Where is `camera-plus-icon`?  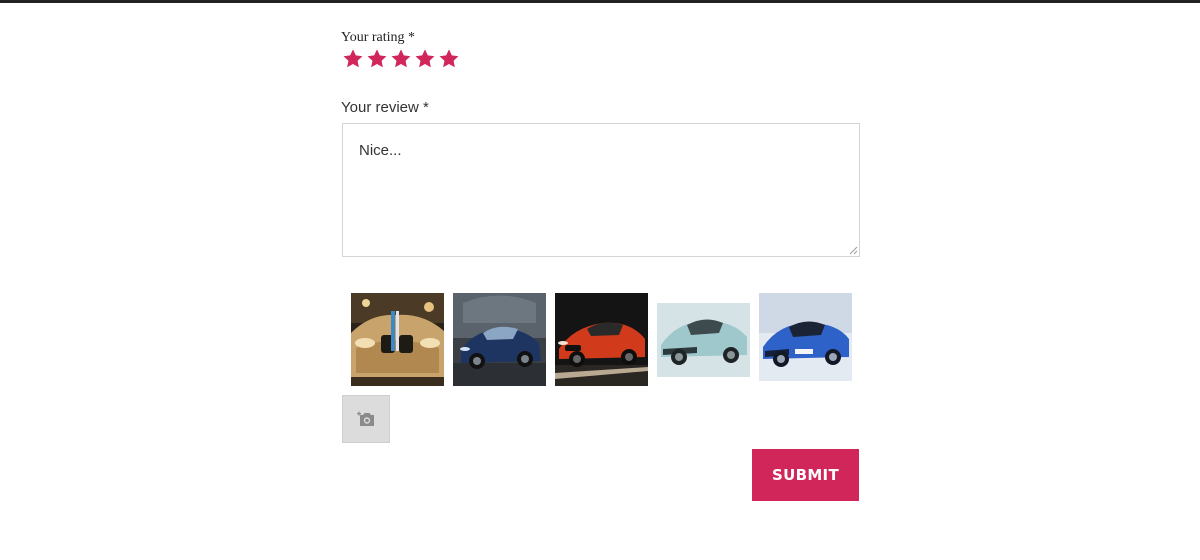 camera-plus-icon is located at coordinates (365, 418).